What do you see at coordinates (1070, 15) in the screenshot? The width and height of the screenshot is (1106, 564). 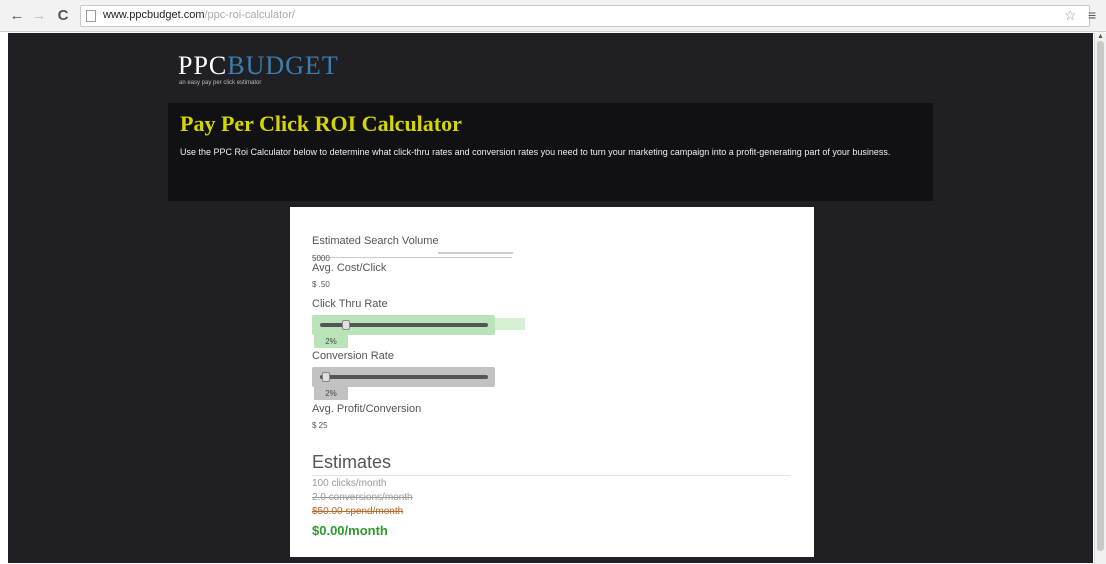 I see `bookmark-star-icon: ☆` at bounding box center [1070, 15].